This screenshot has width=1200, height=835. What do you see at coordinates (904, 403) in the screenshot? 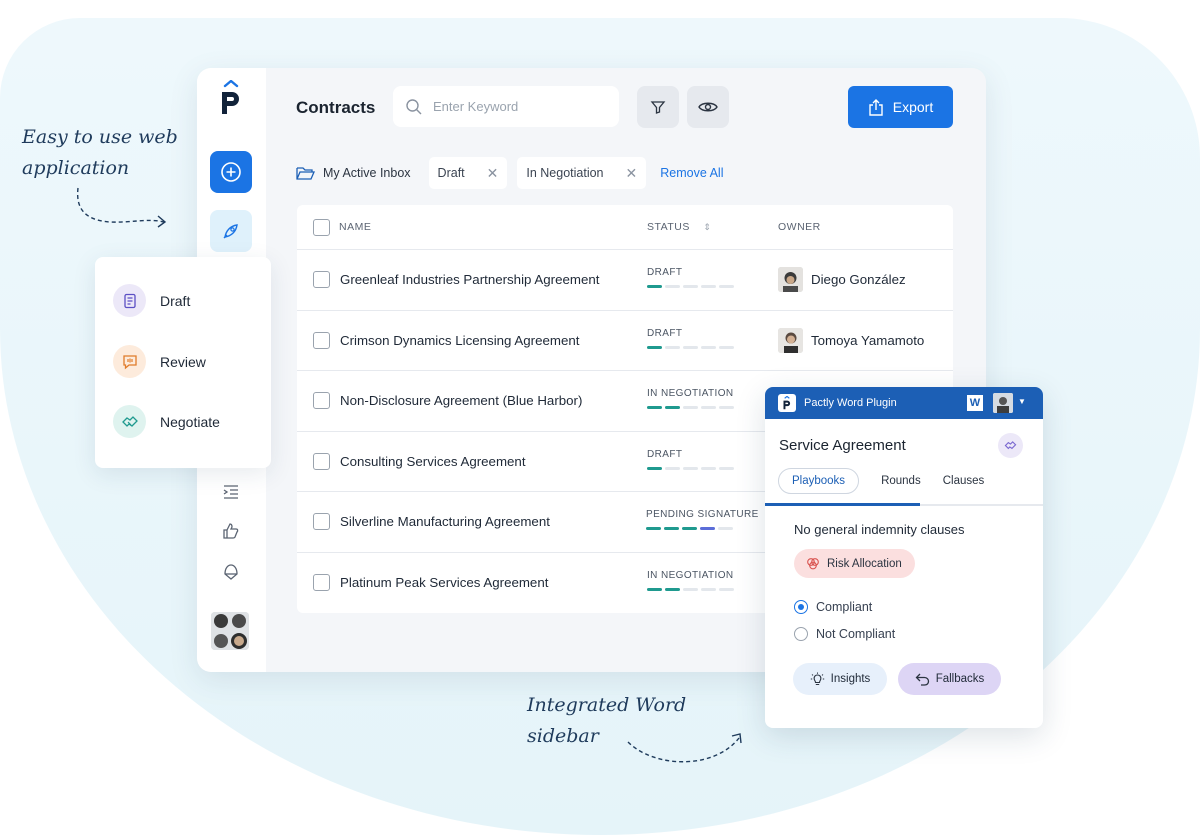
I see `plugin-header: Pactly Word Plugin W ▼` at bounding box center [904, 403].